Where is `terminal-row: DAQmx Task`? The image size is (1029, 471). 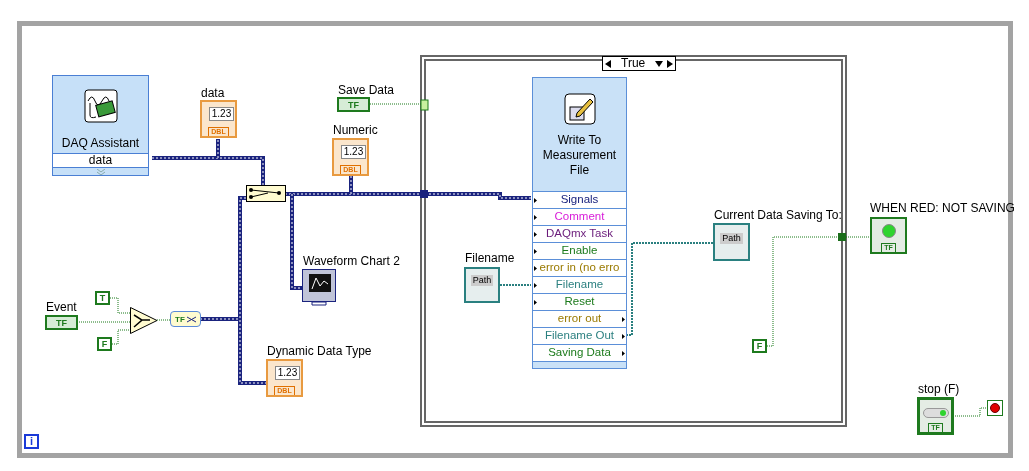
terminal-row: DAQmx Task is located at coordinates (579, 233).